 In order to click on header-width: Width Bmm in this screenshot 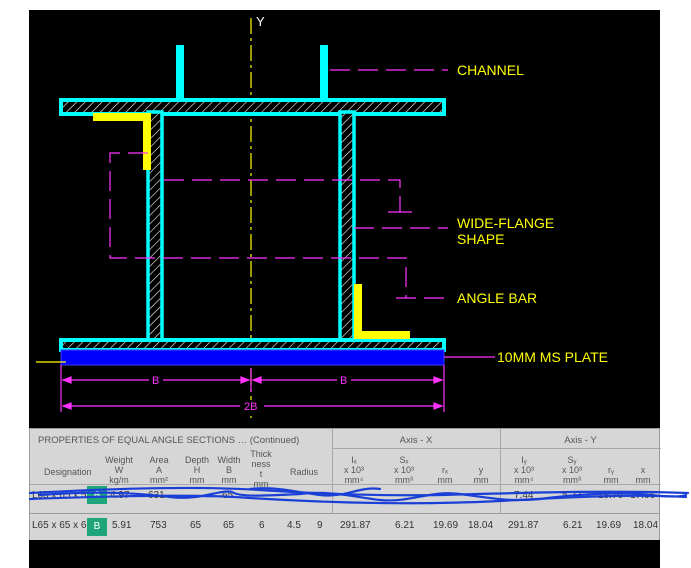, I will do `click(229, 470)`.